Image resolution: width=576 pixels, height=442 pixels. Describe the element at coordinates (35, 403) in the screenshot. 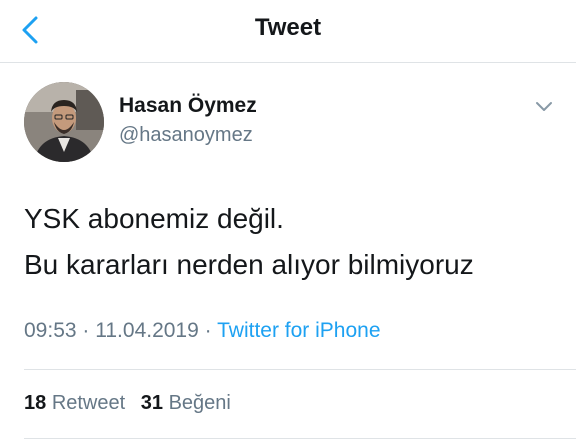

I see `retweet-count: 18` at that location.